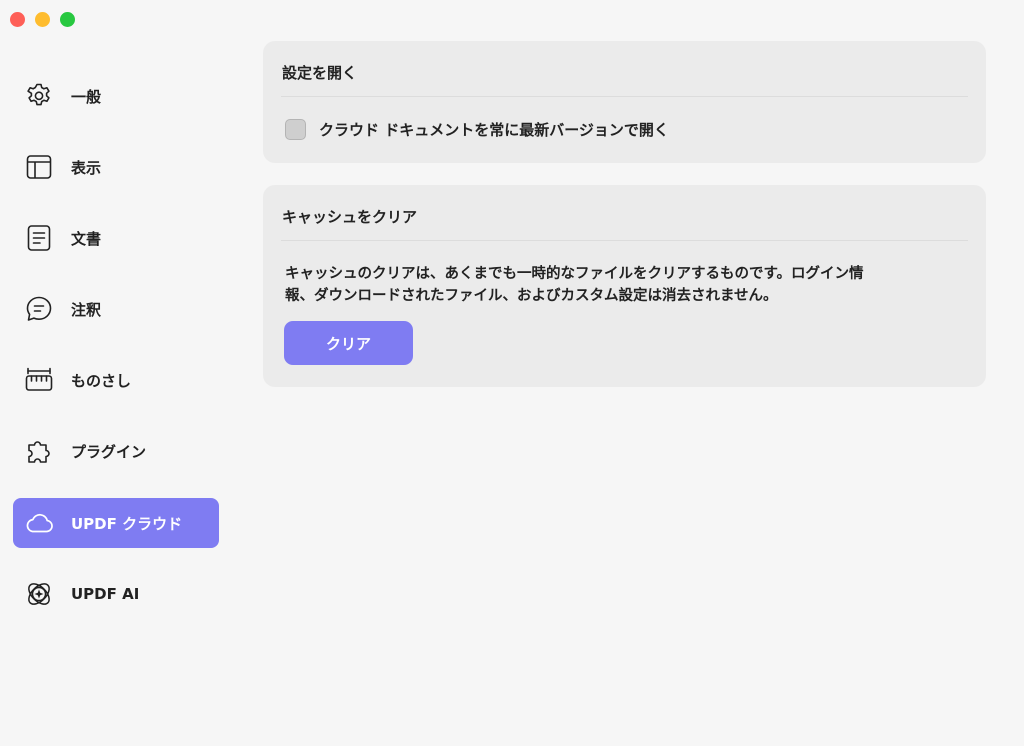 This screenshot has height=746, width=1024. What do you see at coordinates (86, 167) in the screenshot?
I see `sidebar-item-label: 表示` at bounding box center [86, 167].